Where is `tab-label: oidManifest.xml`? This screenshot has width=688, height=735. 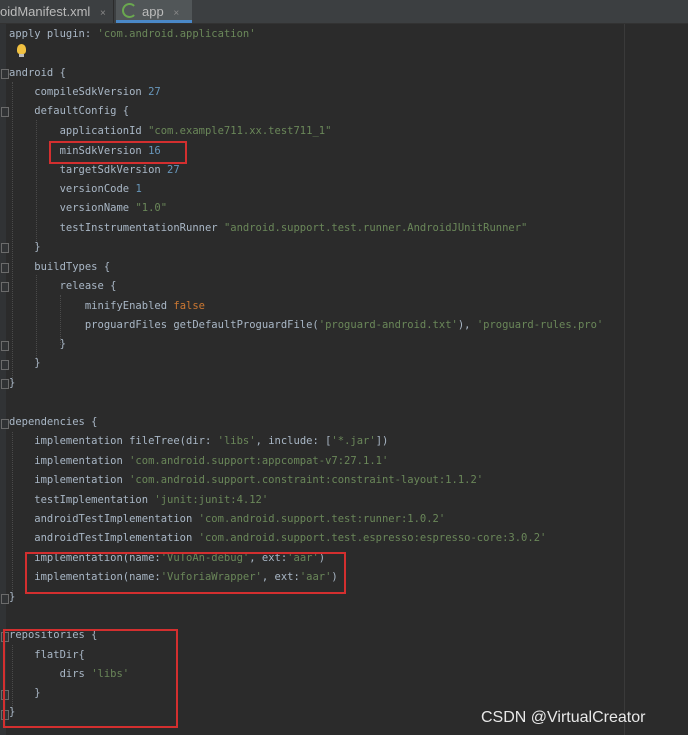 tab-label: oidManifest.xml is located at coordinates (45, 11).